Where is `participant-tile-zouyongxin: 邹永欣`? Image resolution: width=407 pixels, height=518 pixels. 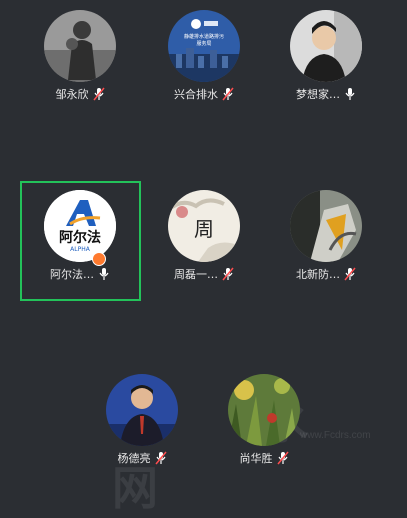 participant-tile-zouyongxin: 邹永欣 is located at coordinates (80, 62).